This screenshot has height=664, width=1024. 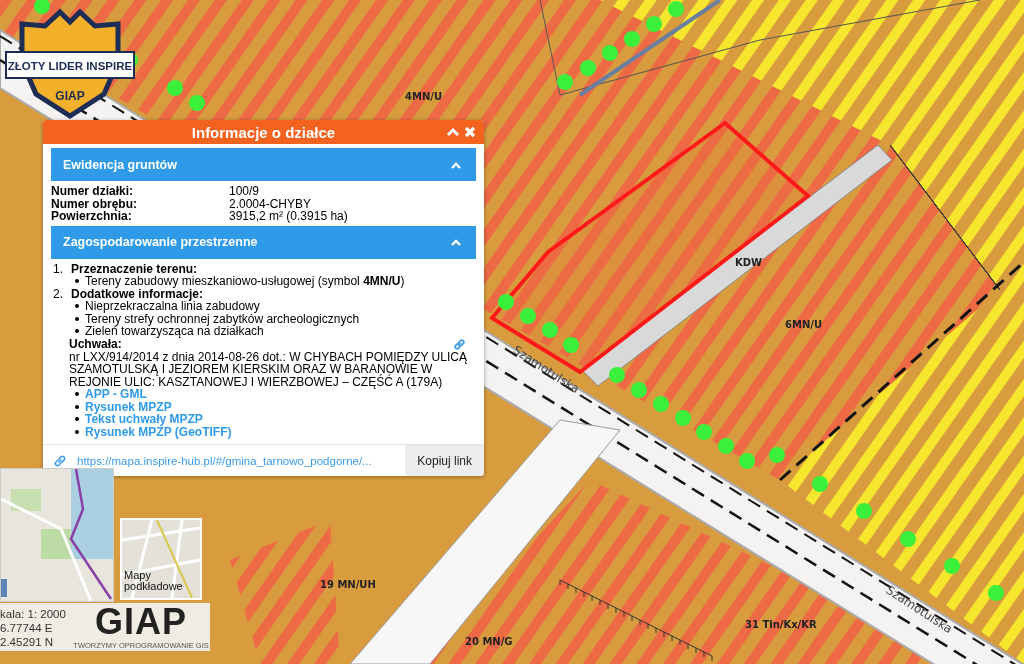 What do you see at coordinates (263, 132) in the screenshot?
I see `popup-title: Informacje o działce` at bounding box center [263, 132].